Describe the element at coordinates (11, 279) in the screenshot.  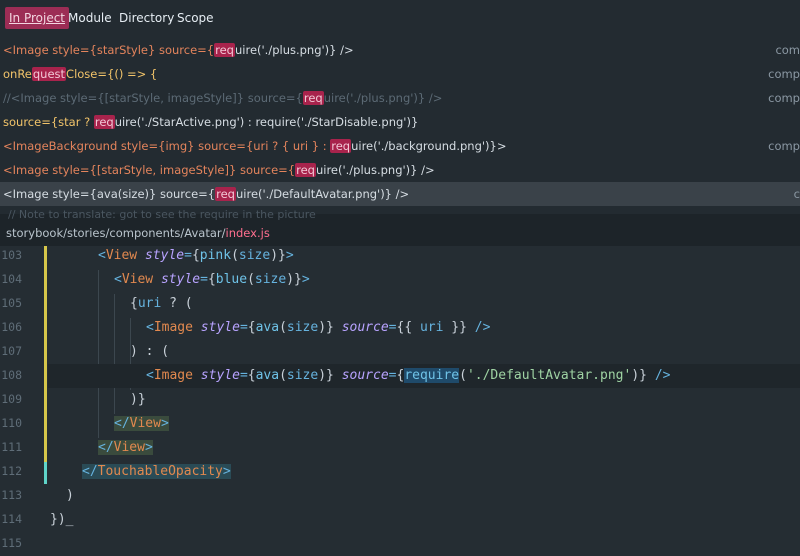
I see `line-number: 104` at that location.